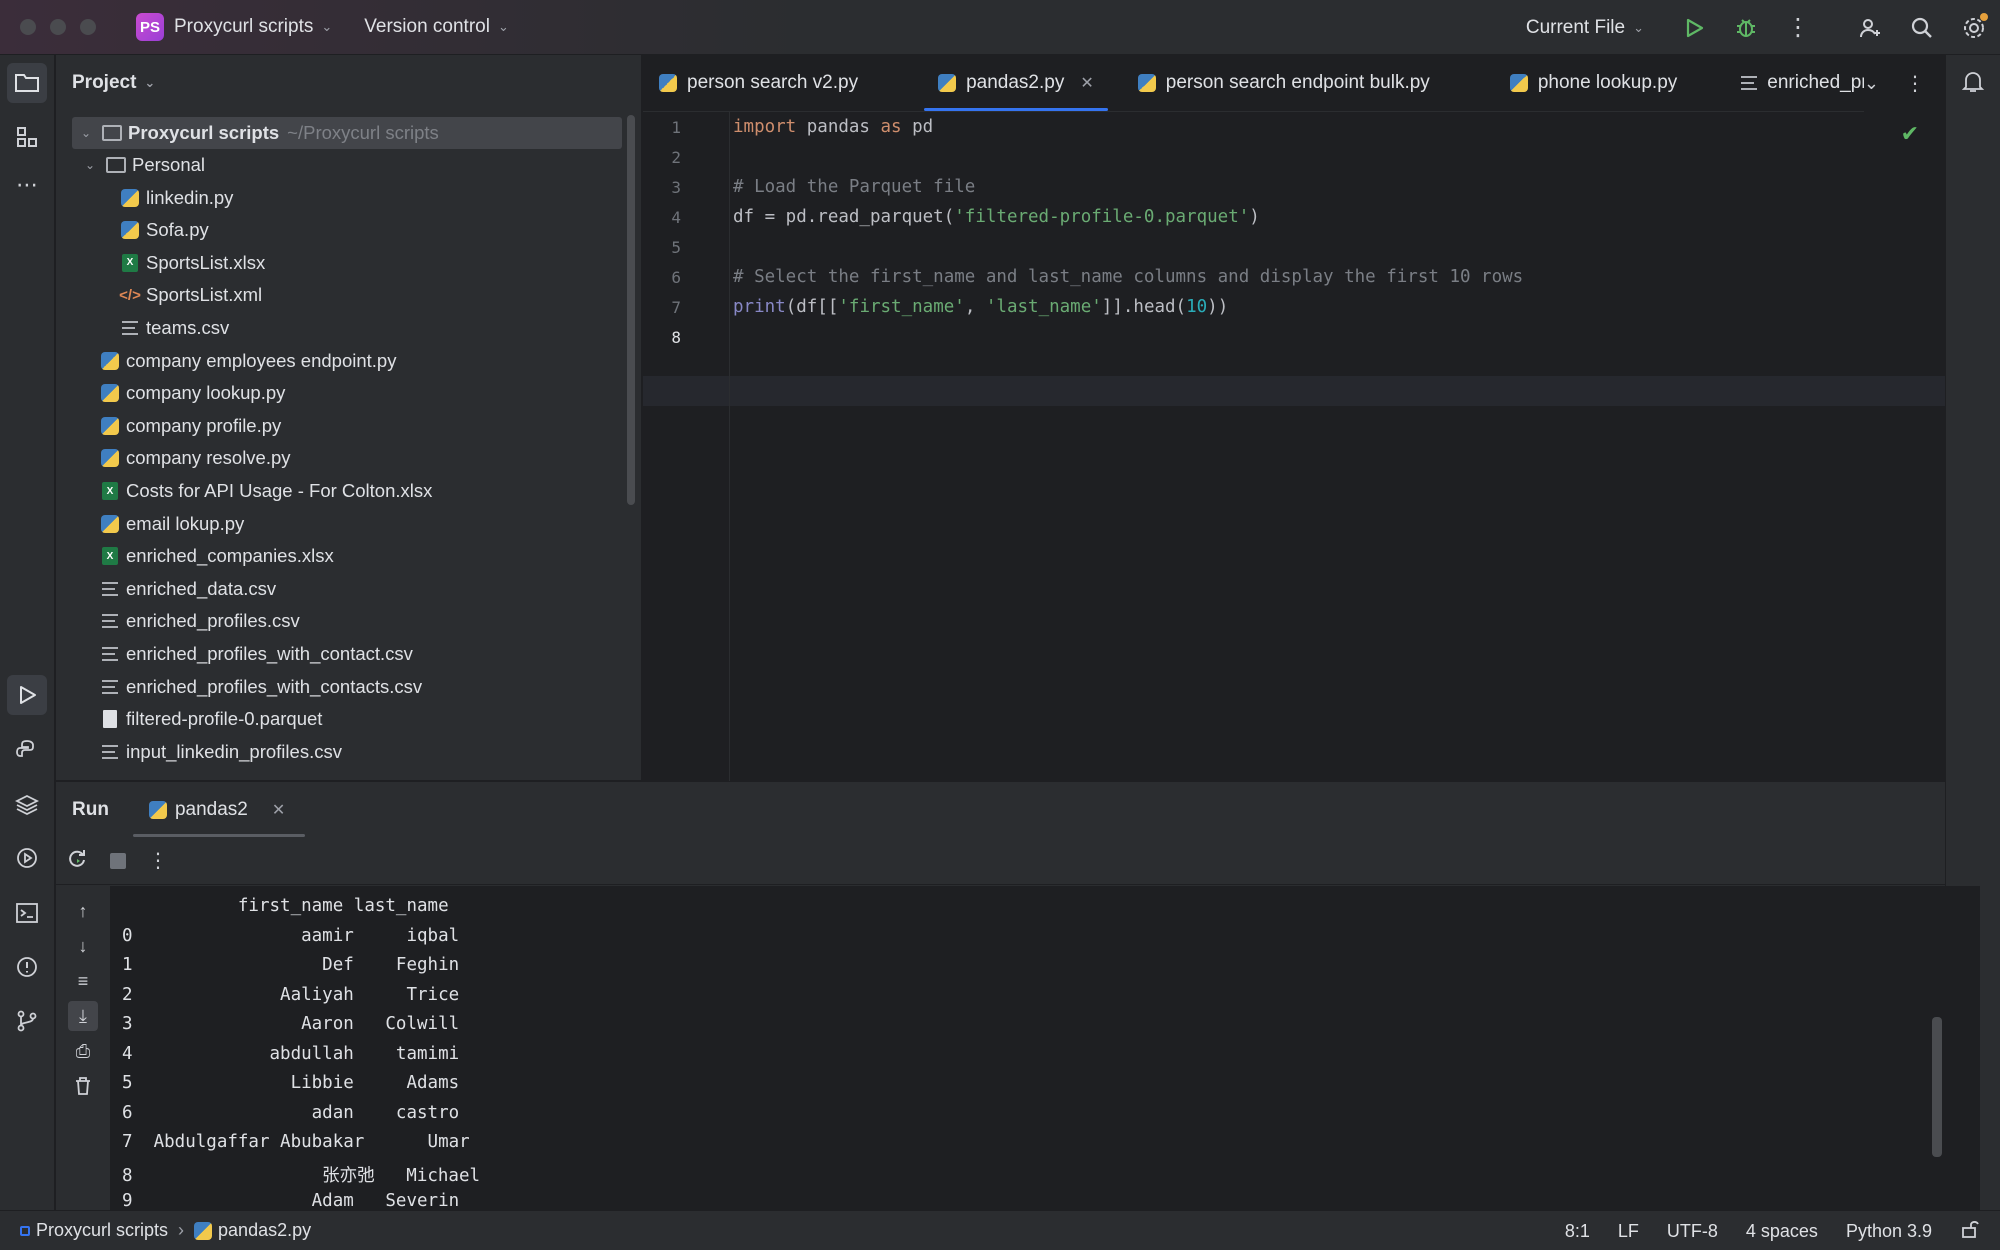 This screenshot has height=1250, width=2000. Describe the element at coordinates (1889, 1231) in the screenshot. I see `python-interpreter: Python 3.9` at that location.